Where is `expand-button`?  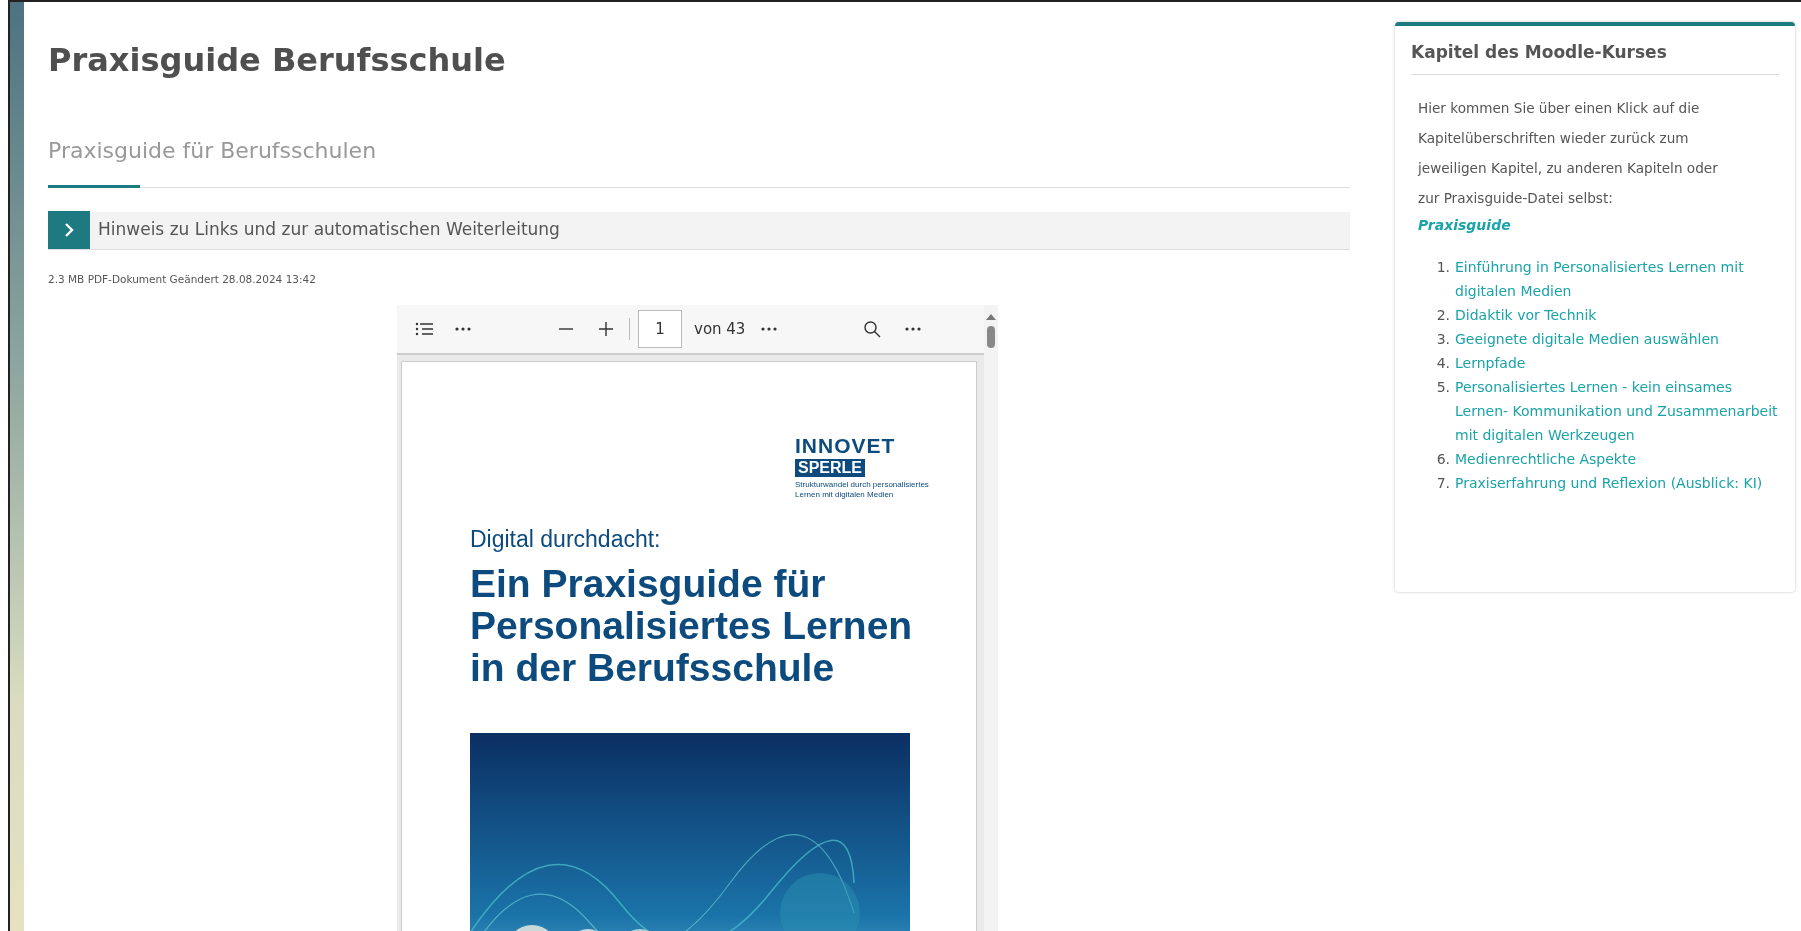
expand-button is located at coordinates (69, 230).